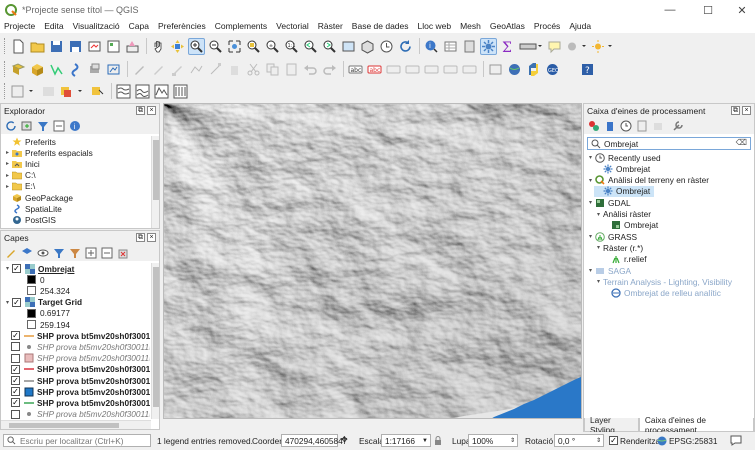 This screenshot has width=755, height=450. I want to click on add-layers-icon, so click(26, 126).